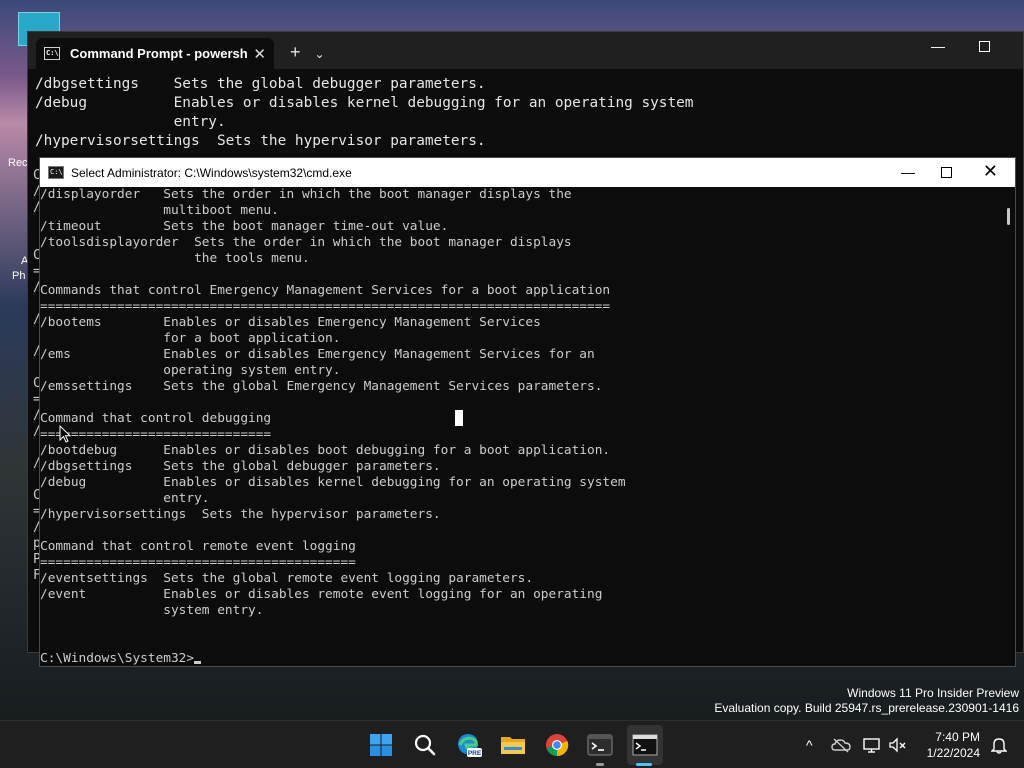 This screenshot has width=1024, height=768. Describe the element at coordinates (159, 53) in the screenshot. I see `tab-title: Command Prompt - powershe` at that location.